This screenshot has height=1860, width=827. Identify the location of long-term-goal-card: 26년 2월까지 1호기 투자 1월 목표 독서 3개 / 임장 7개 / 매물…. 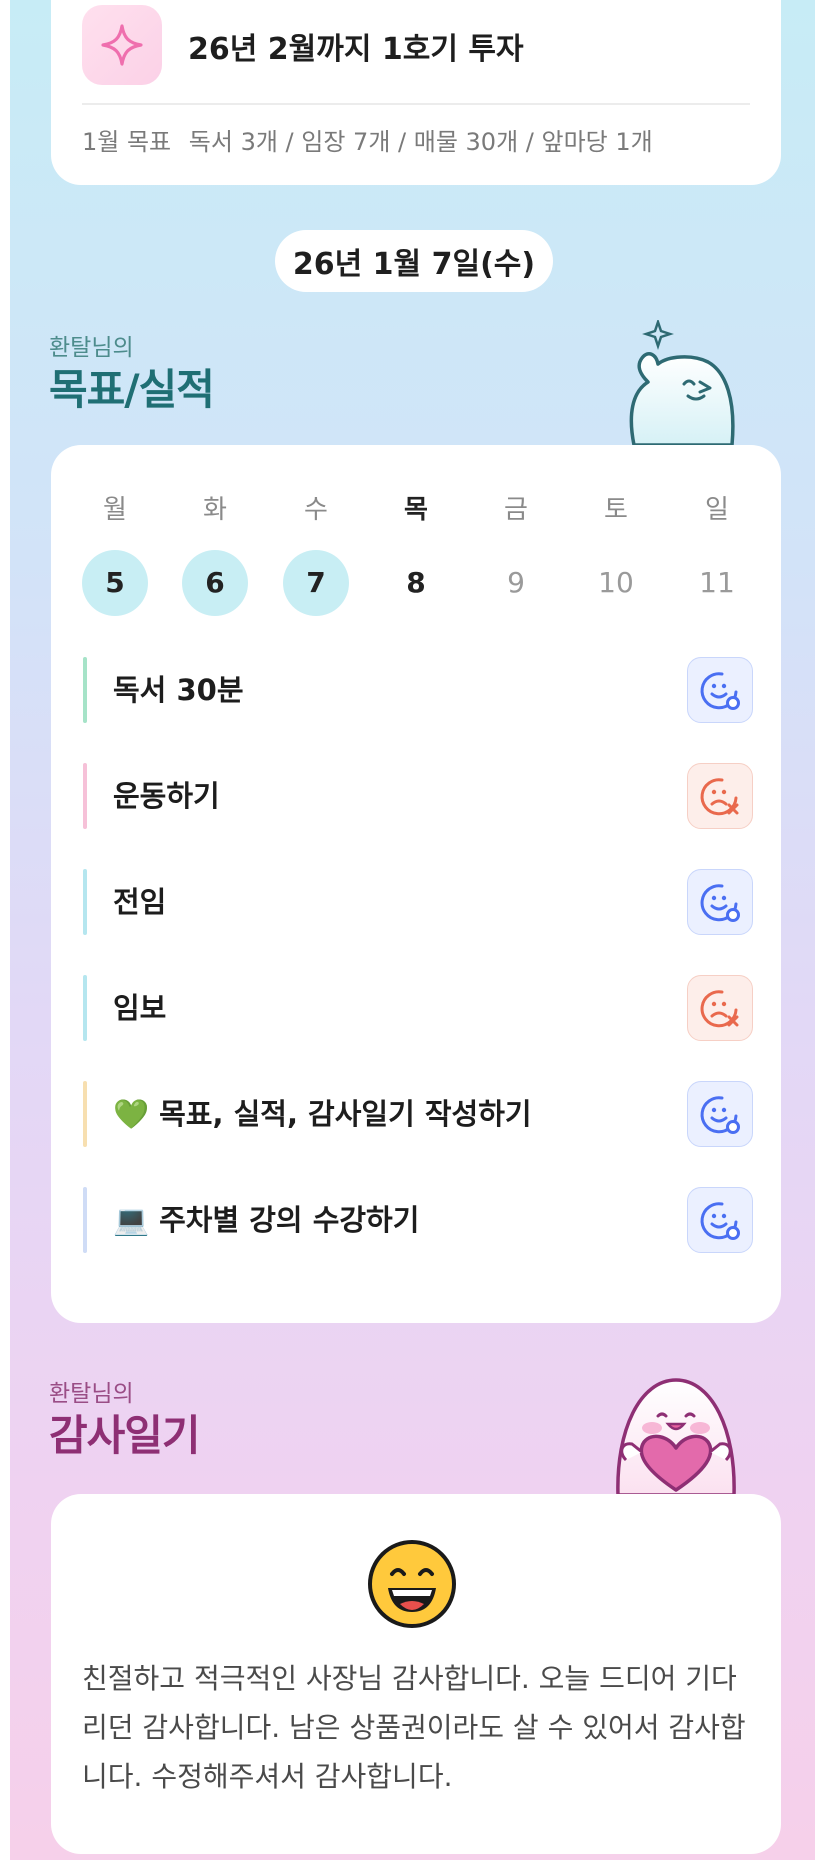
(416, 92).